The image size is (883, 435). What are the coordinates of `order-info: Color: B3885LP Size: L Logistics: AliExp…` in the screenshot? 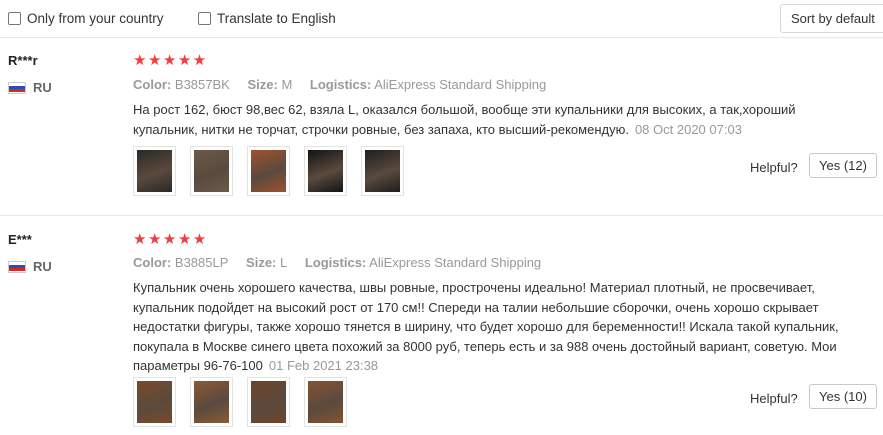 It's located at (344, 262).